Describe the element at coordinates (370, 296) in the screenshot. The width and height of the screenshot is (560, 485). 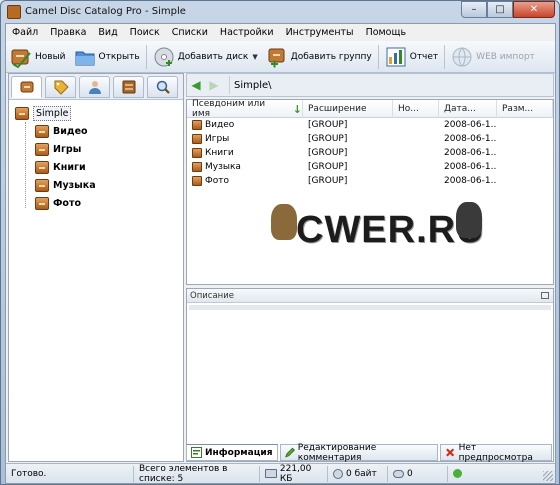
I see `description-header: Описание` at that location.